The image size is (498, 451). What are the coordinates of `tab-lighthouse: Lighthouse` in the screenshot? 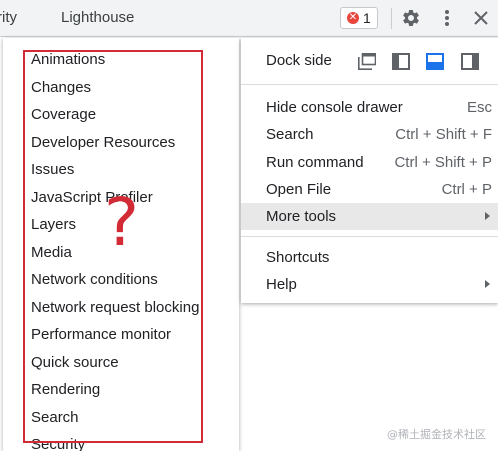 It's located at (97, 18).